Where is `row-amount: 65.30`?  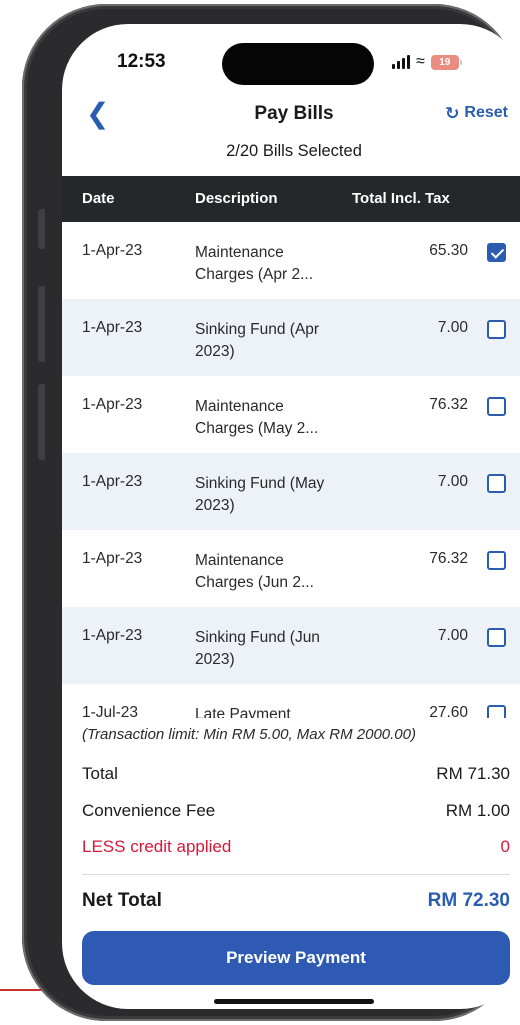
row-amount: 65.30 is located at coordinates (448, 250).